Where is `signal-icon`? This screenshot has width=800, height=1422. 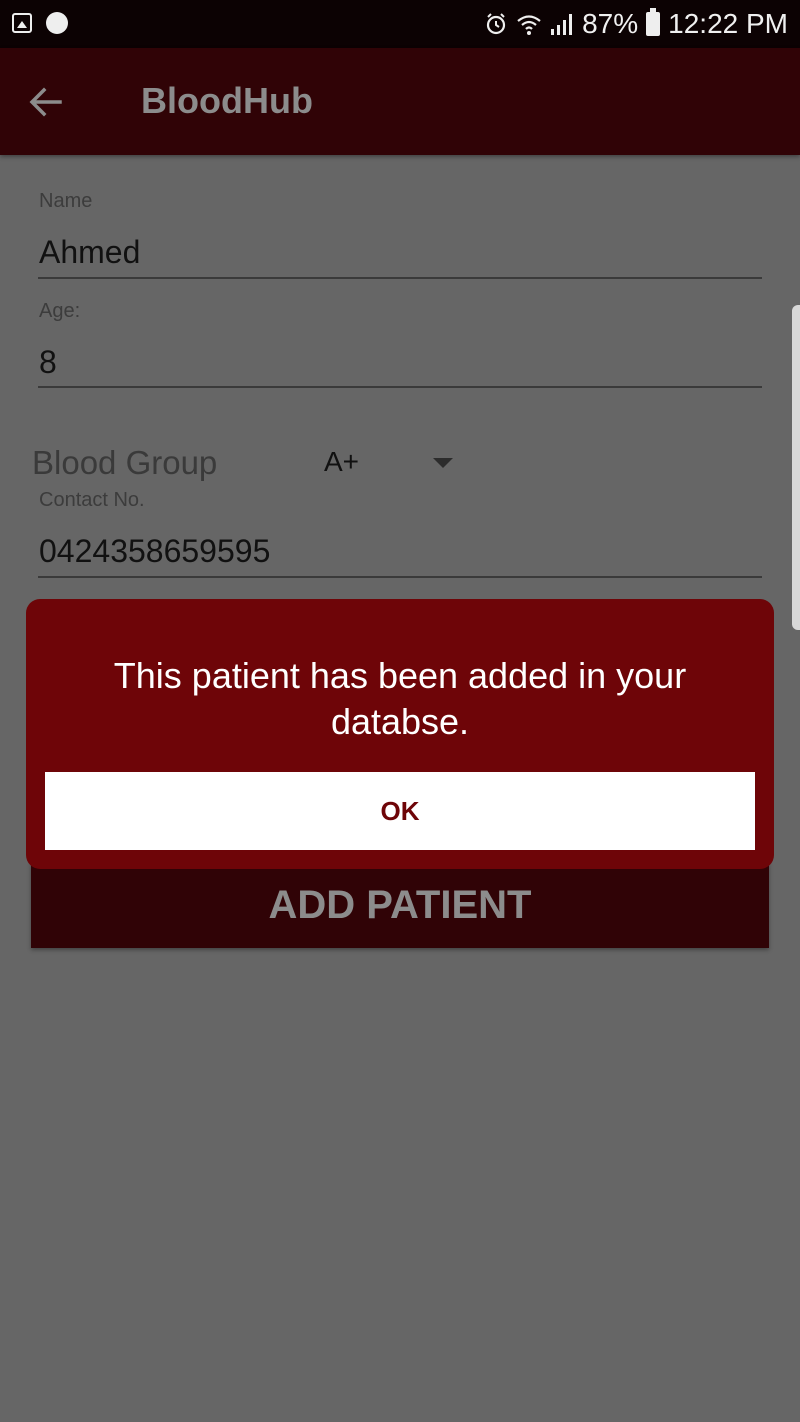 signal-icon is located at coordinates (562, 24).